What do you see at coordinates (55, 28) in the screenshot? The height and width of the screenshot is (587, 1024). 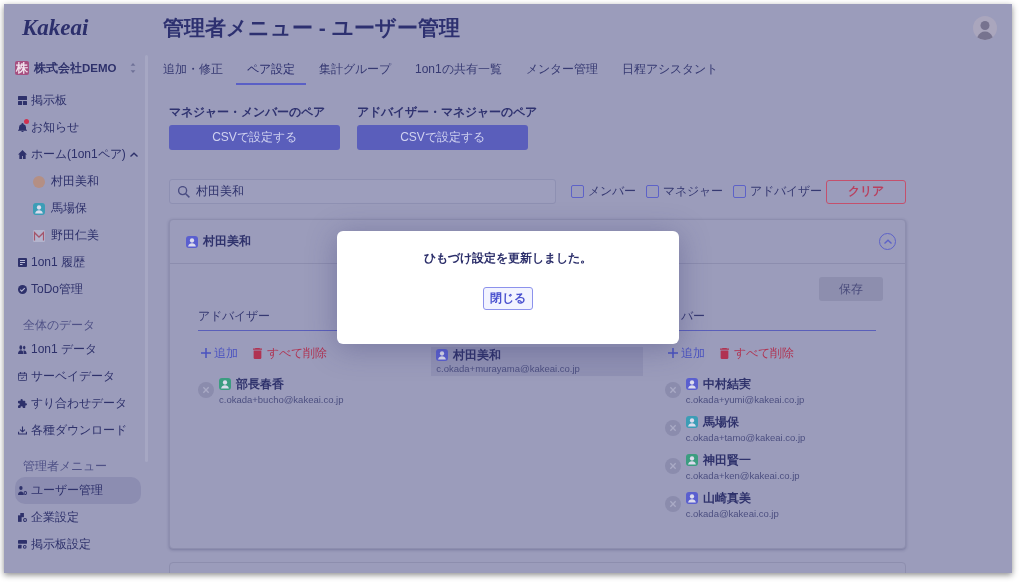 I see `logo: Kakeai` at bounding box center [55, 28].